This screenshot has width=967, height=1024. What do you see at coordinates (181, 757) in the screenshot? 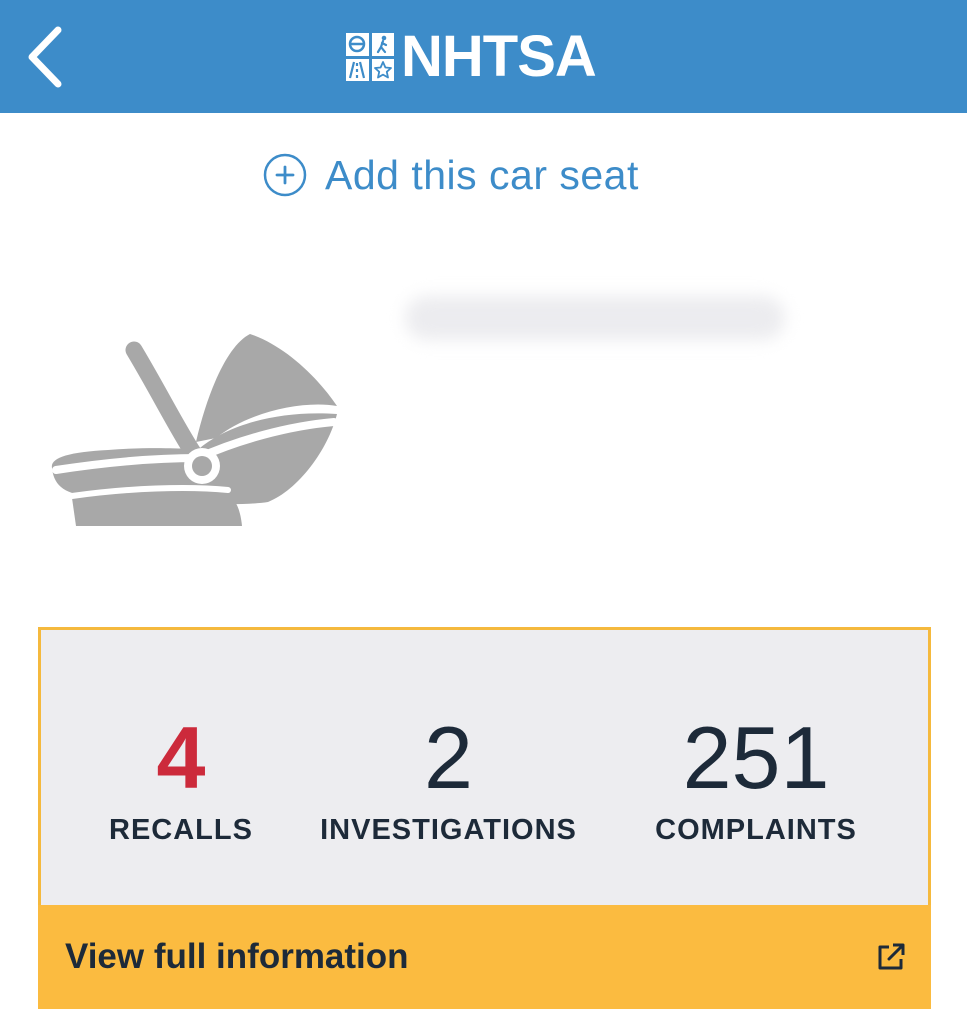
I see `recalls-count: 4` at bounding box center [181, 757].